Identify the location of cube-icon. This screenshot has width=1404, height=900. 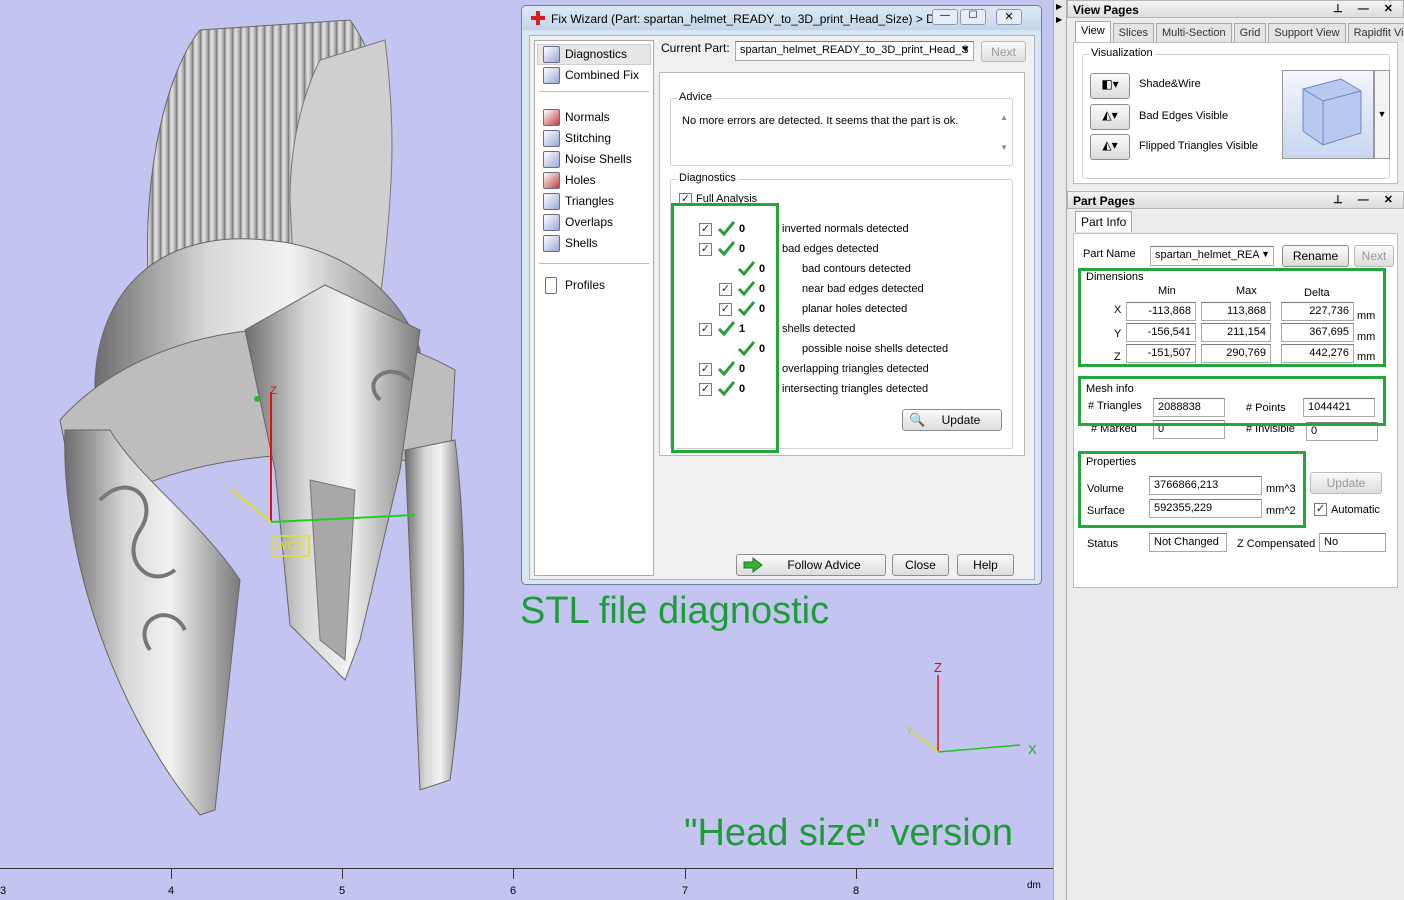
(1332, 112).